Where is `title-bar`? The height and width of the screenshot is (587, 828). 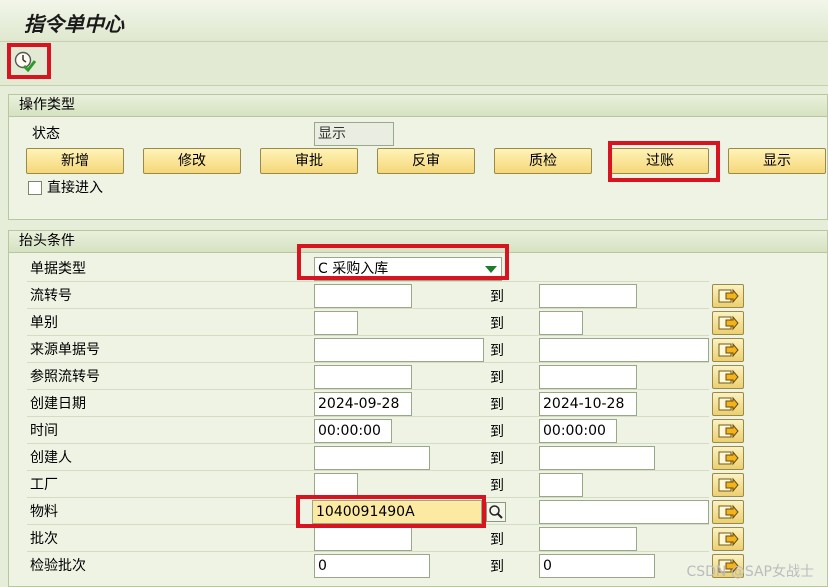
title-bar is located at coordinates (414, 21).